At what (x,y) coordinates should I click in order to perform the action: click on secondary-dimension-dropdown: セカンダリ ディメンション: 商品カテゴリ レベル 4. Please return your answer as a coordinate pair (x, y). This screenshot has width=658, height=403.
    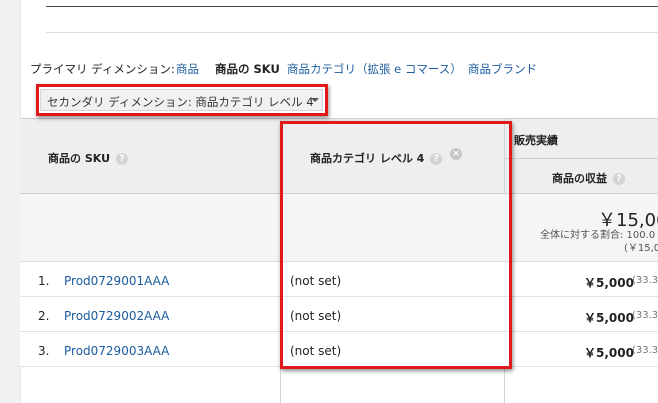
    Looking at the image, I should click on (181, 100).